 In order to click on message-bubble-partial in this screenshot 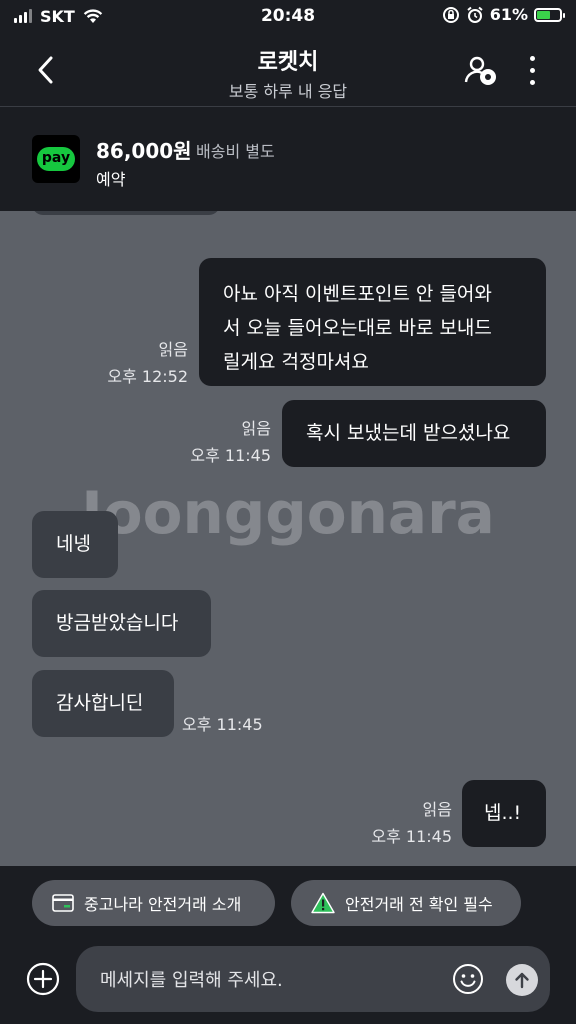, I will do `click(126, 213)`.